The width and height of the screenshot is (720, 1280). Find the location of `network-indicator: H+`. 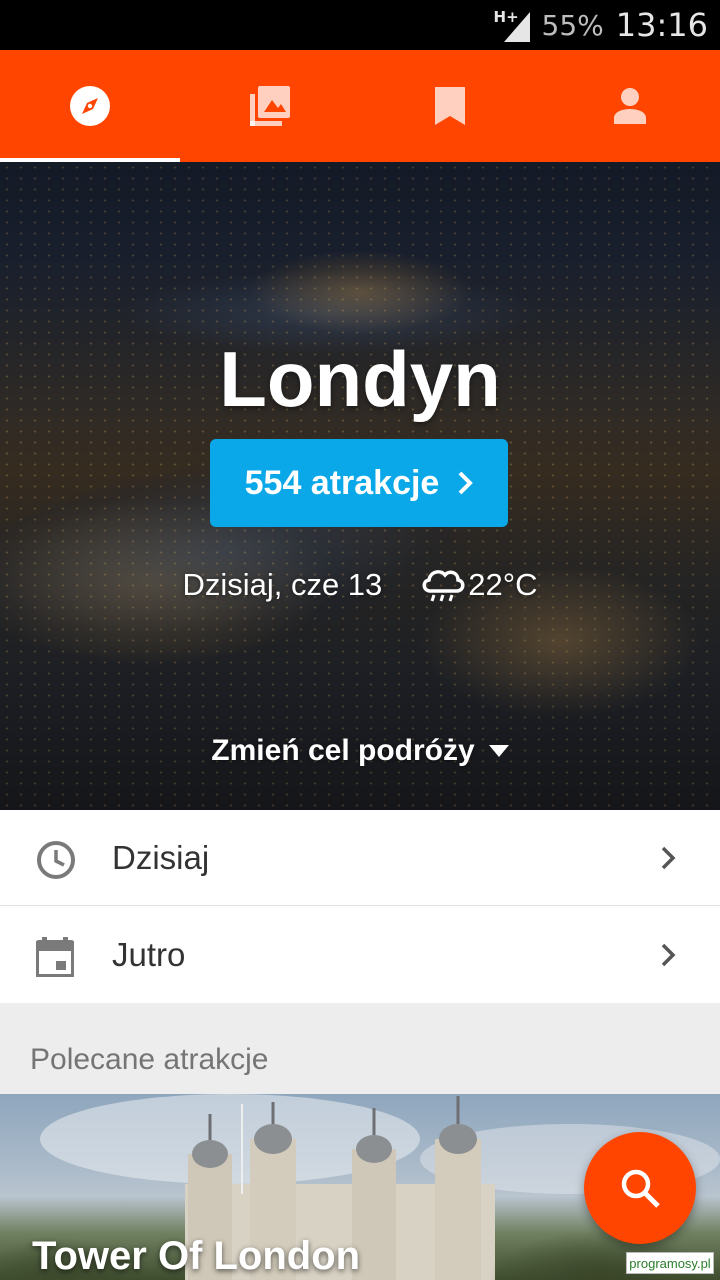

network-indicator: H+ is located at coordinates (512, 25).